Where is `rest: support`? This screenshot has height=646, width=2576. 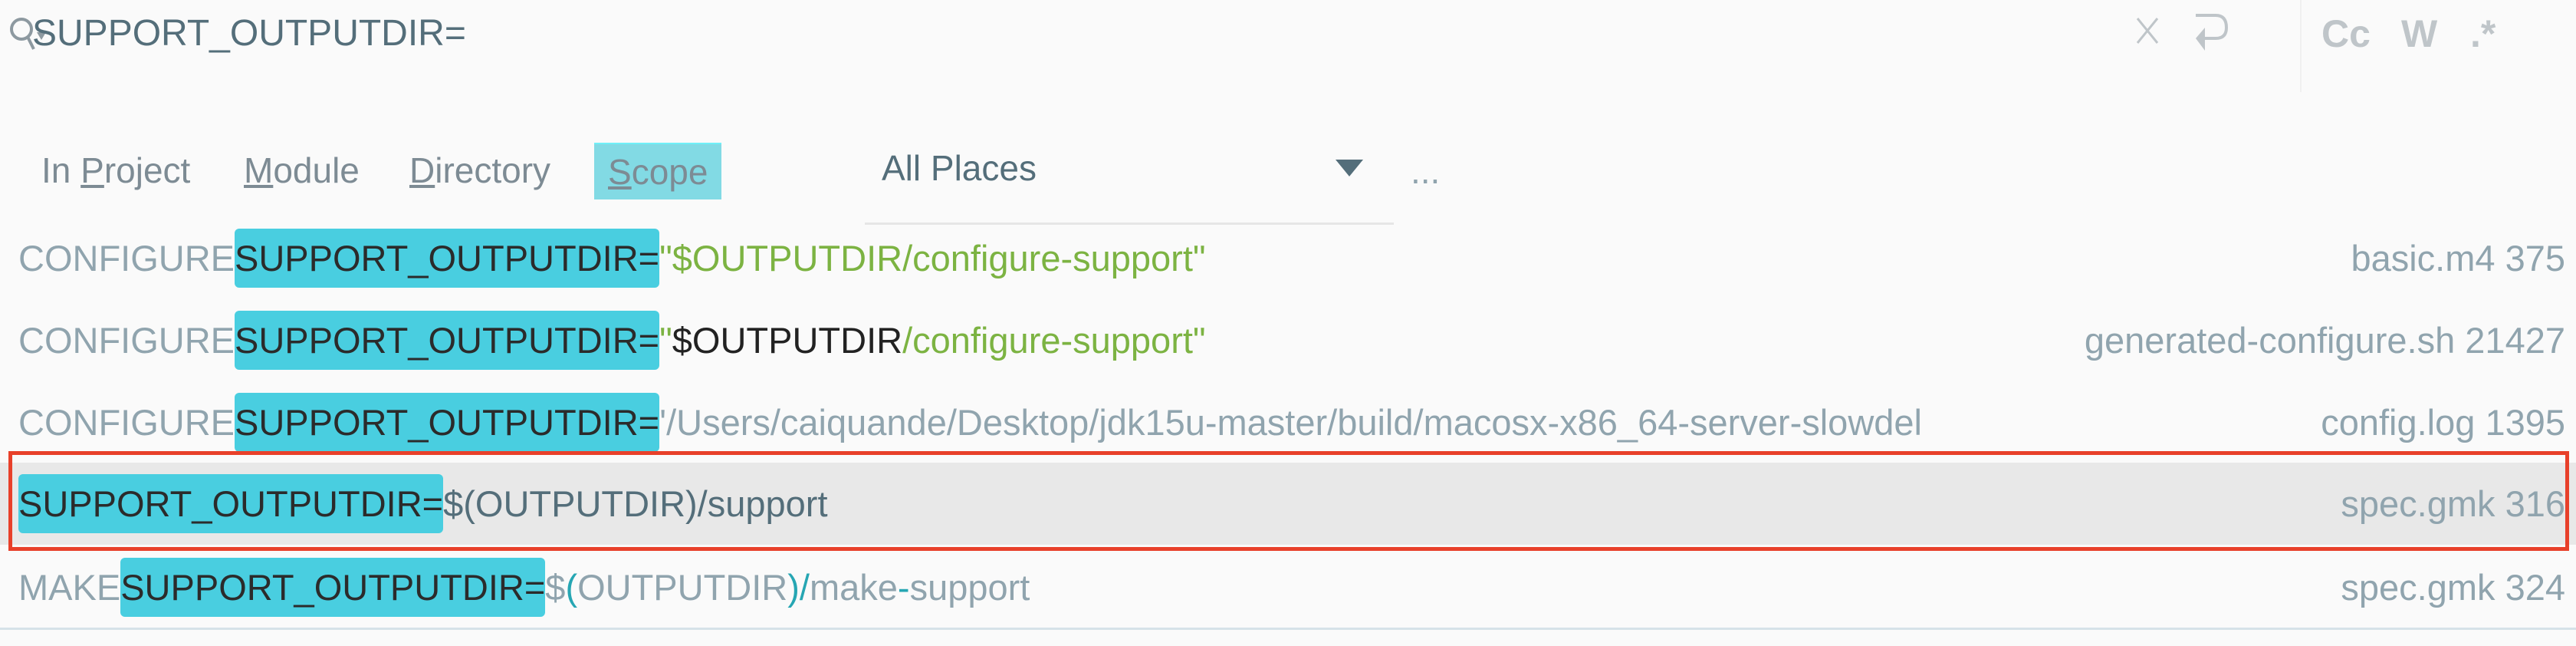 rest: support is located at coordinates (969, 587).